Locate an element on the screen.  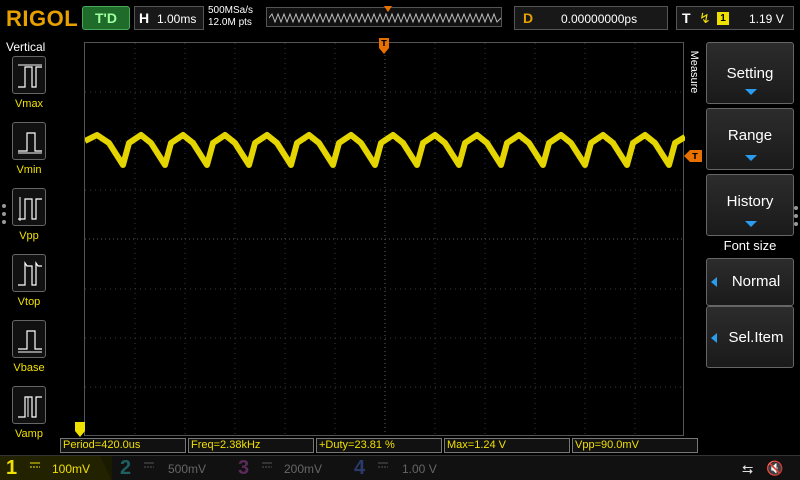
acquisition-info: 500MSa/s 12.0M pts is located at coordinates (230, 17).